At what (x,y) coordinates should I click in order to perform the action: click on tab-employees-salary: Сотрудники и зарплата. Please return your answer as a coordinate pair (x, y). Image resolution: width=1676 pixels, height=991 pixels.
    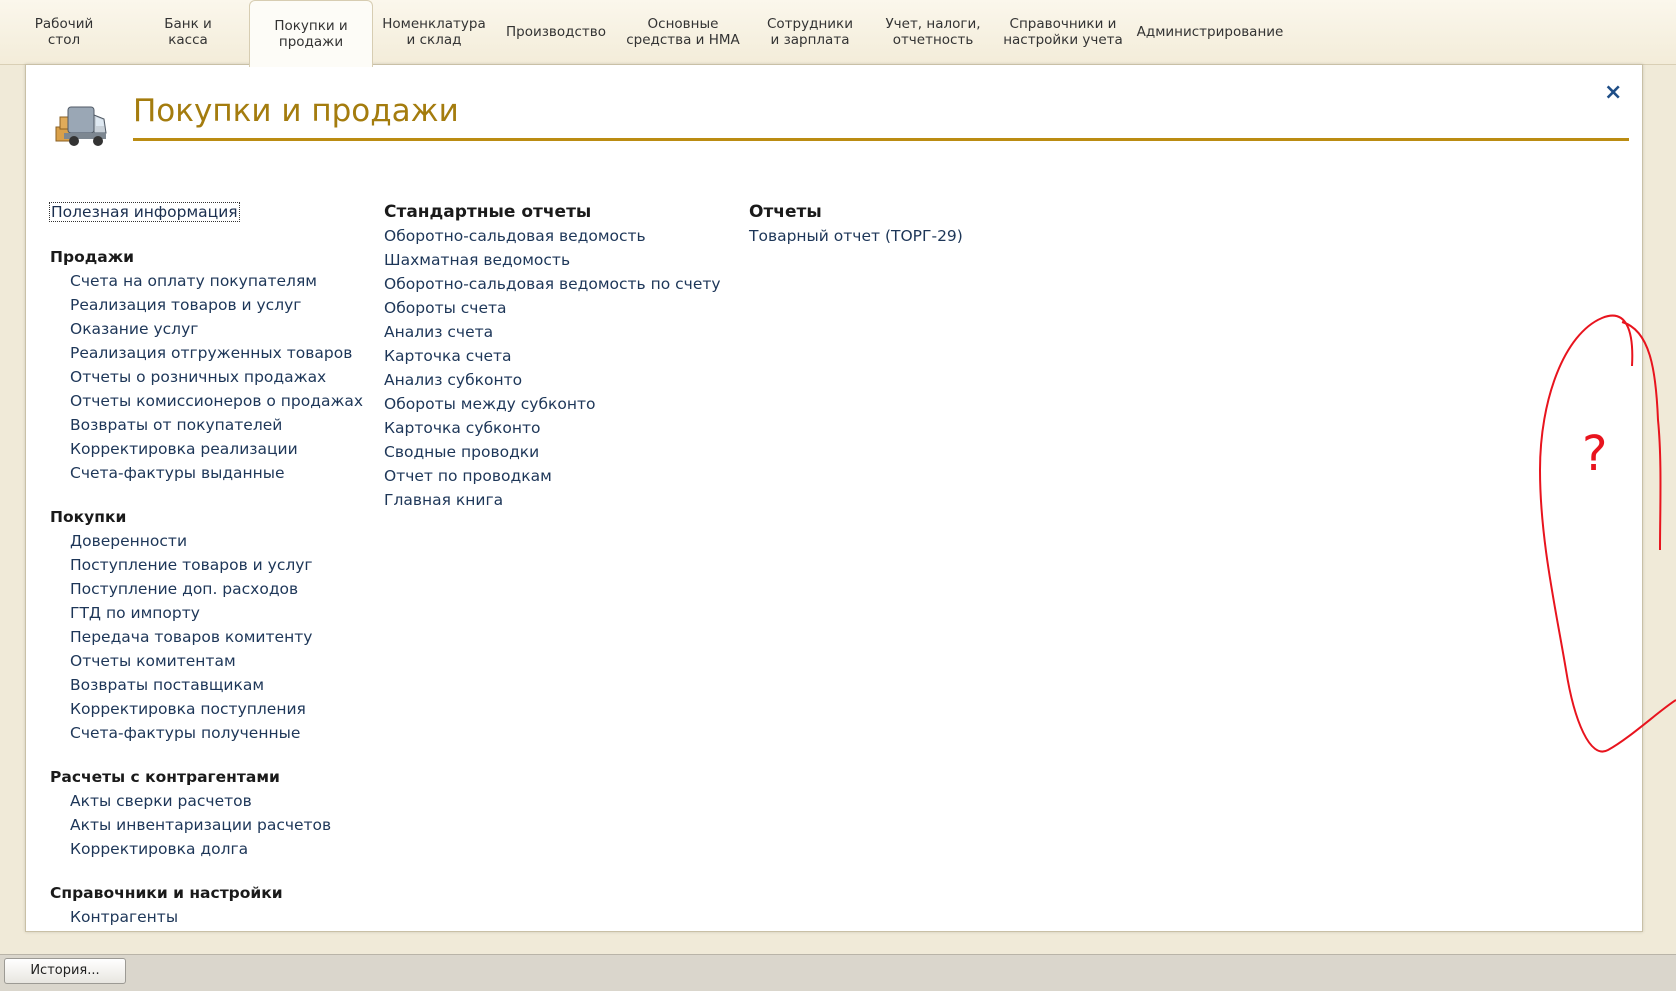
    Looking at the image, I should click on (810, 32).